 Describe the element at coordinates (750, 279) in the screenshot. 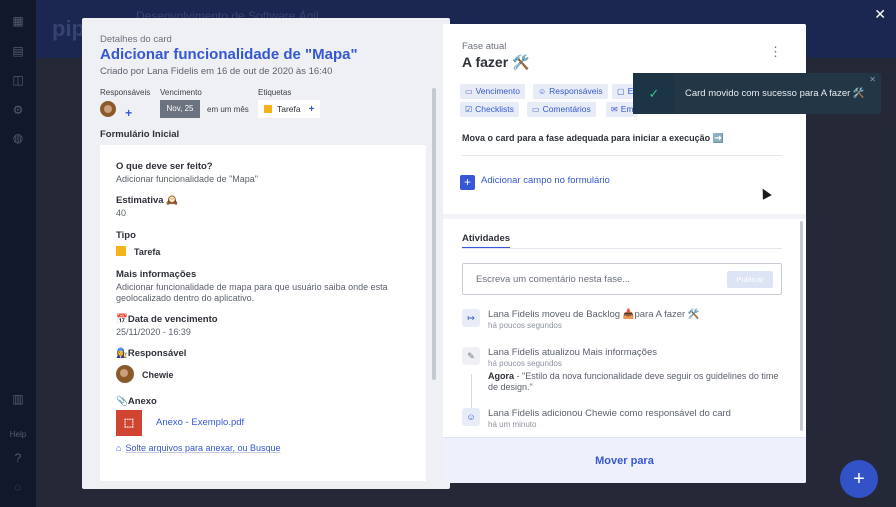

I see `publish-button: Publicar` at that location.